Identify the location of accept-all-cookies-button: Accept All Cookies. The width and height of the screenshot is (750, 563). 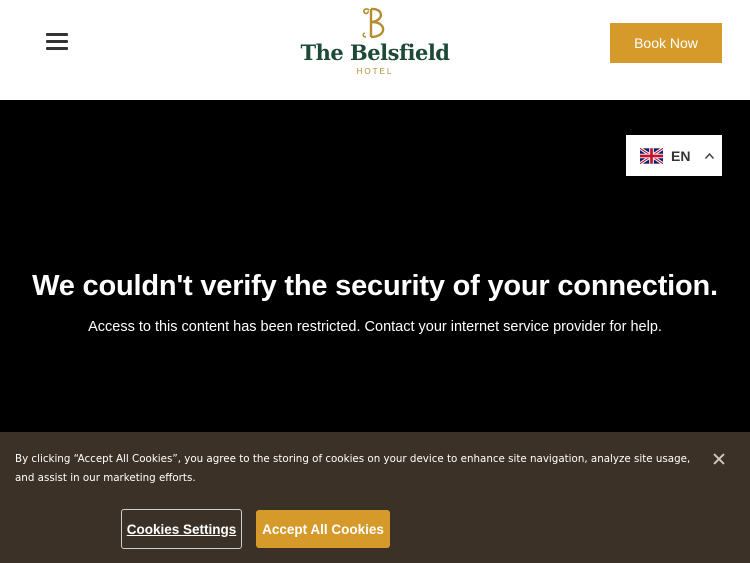
(323, 529).